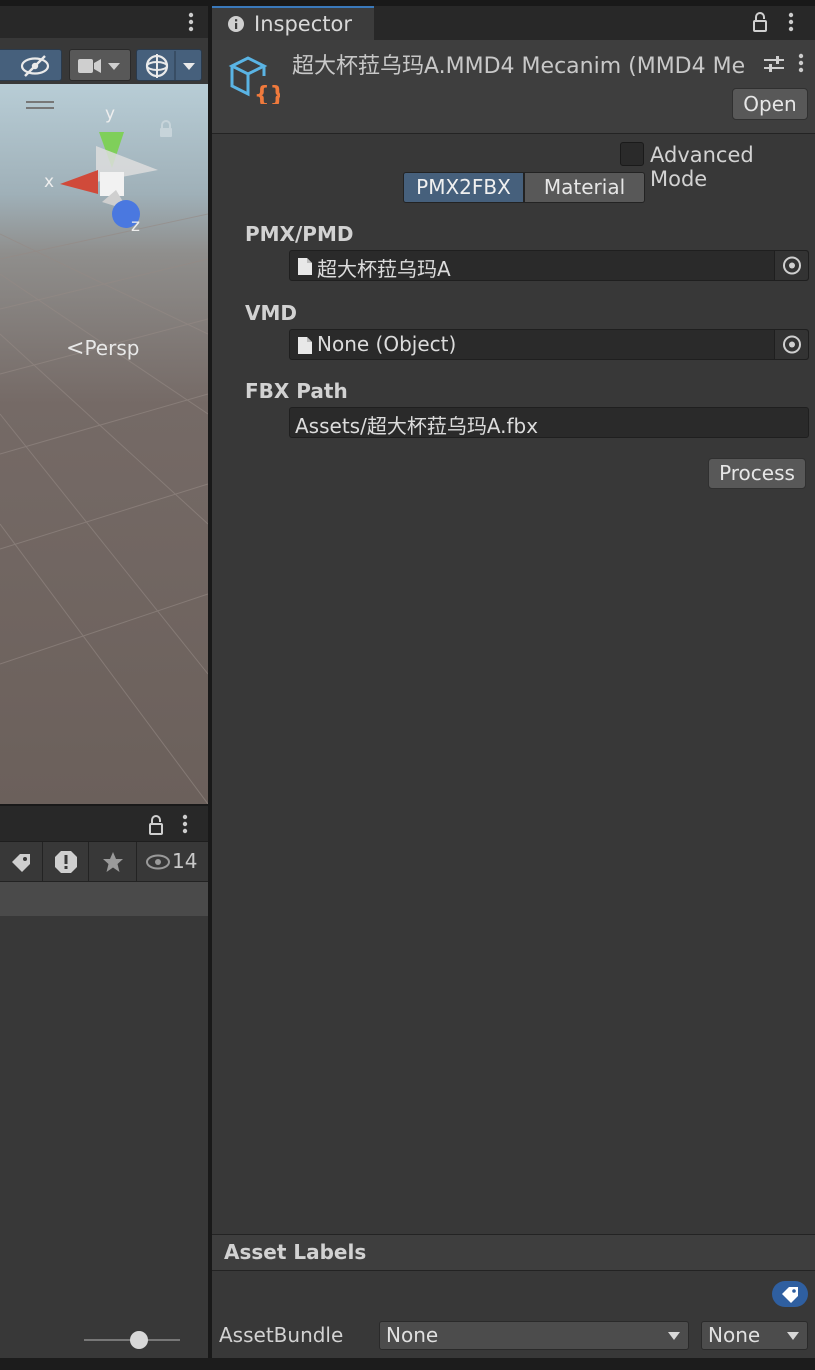 The width and height of the screenshot is (815, 1370). I want to click on pmx-object-picker, so click(791, 265).